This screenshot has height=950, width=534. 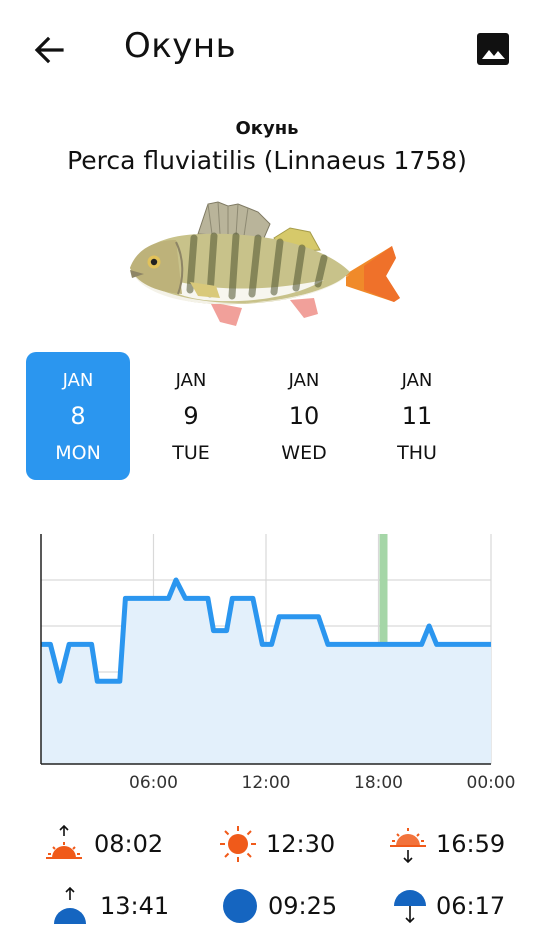 I want to click on noon-time: 12:30, so click(x=301, y=844).